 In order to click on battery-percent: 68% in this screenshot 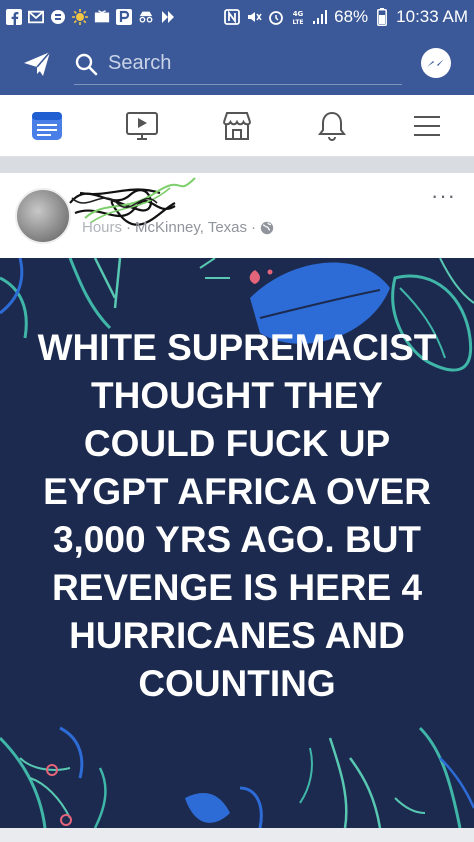, I will do `click(351, 16)`.